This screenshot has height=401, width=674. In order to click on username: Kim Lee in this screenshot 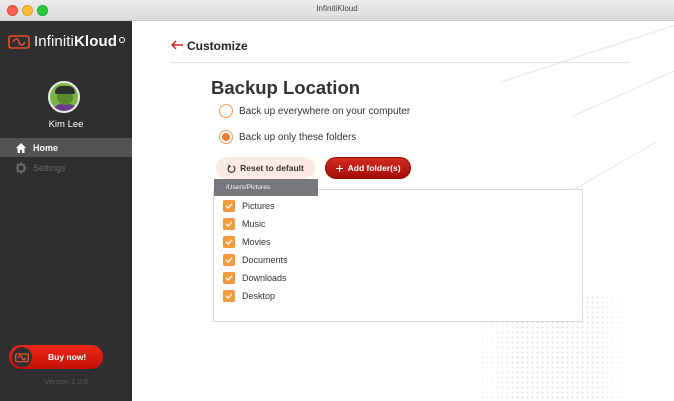, I will do `click(66, 124)`.